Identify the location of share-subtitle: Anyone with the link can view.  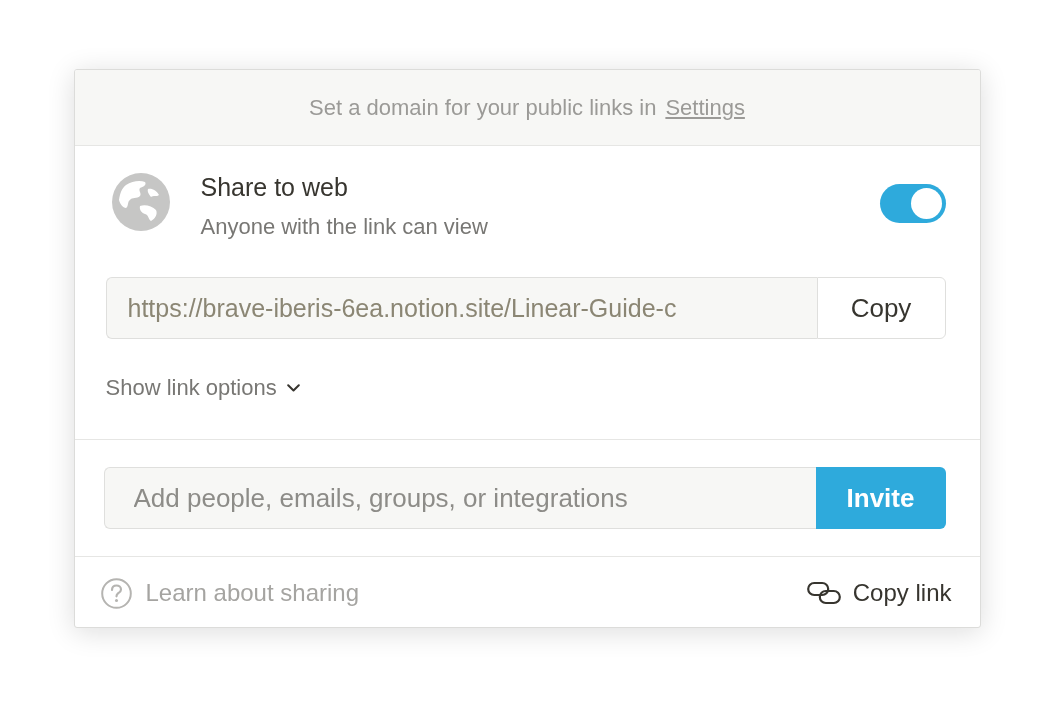
(344, 227).